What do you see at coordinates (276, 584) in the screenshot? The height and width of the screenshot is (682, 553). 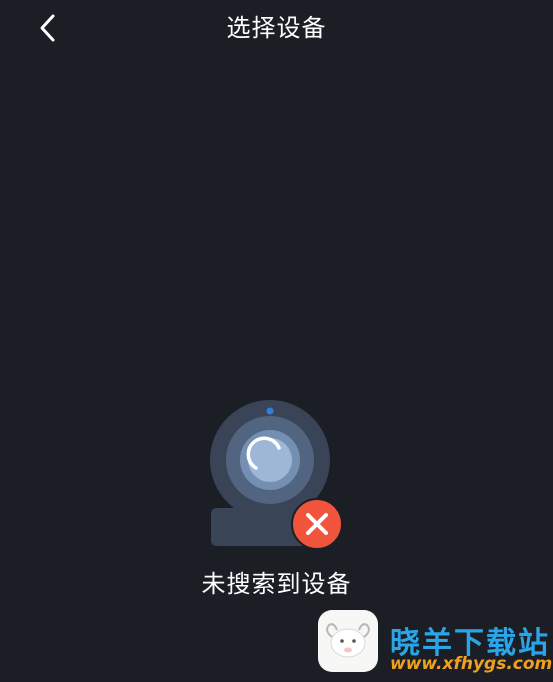 I see `empty-message: 未搜索到设备` at bounding box center [276, 584].